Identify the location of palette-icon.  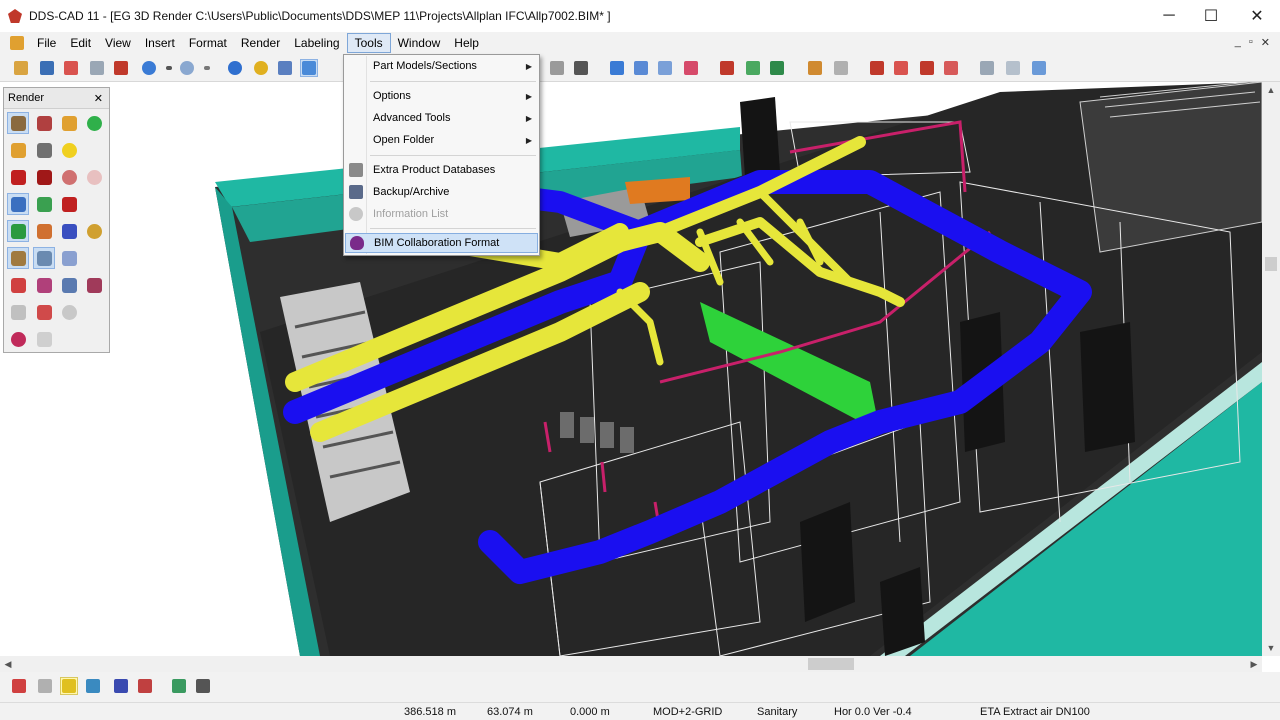
(18, 285).